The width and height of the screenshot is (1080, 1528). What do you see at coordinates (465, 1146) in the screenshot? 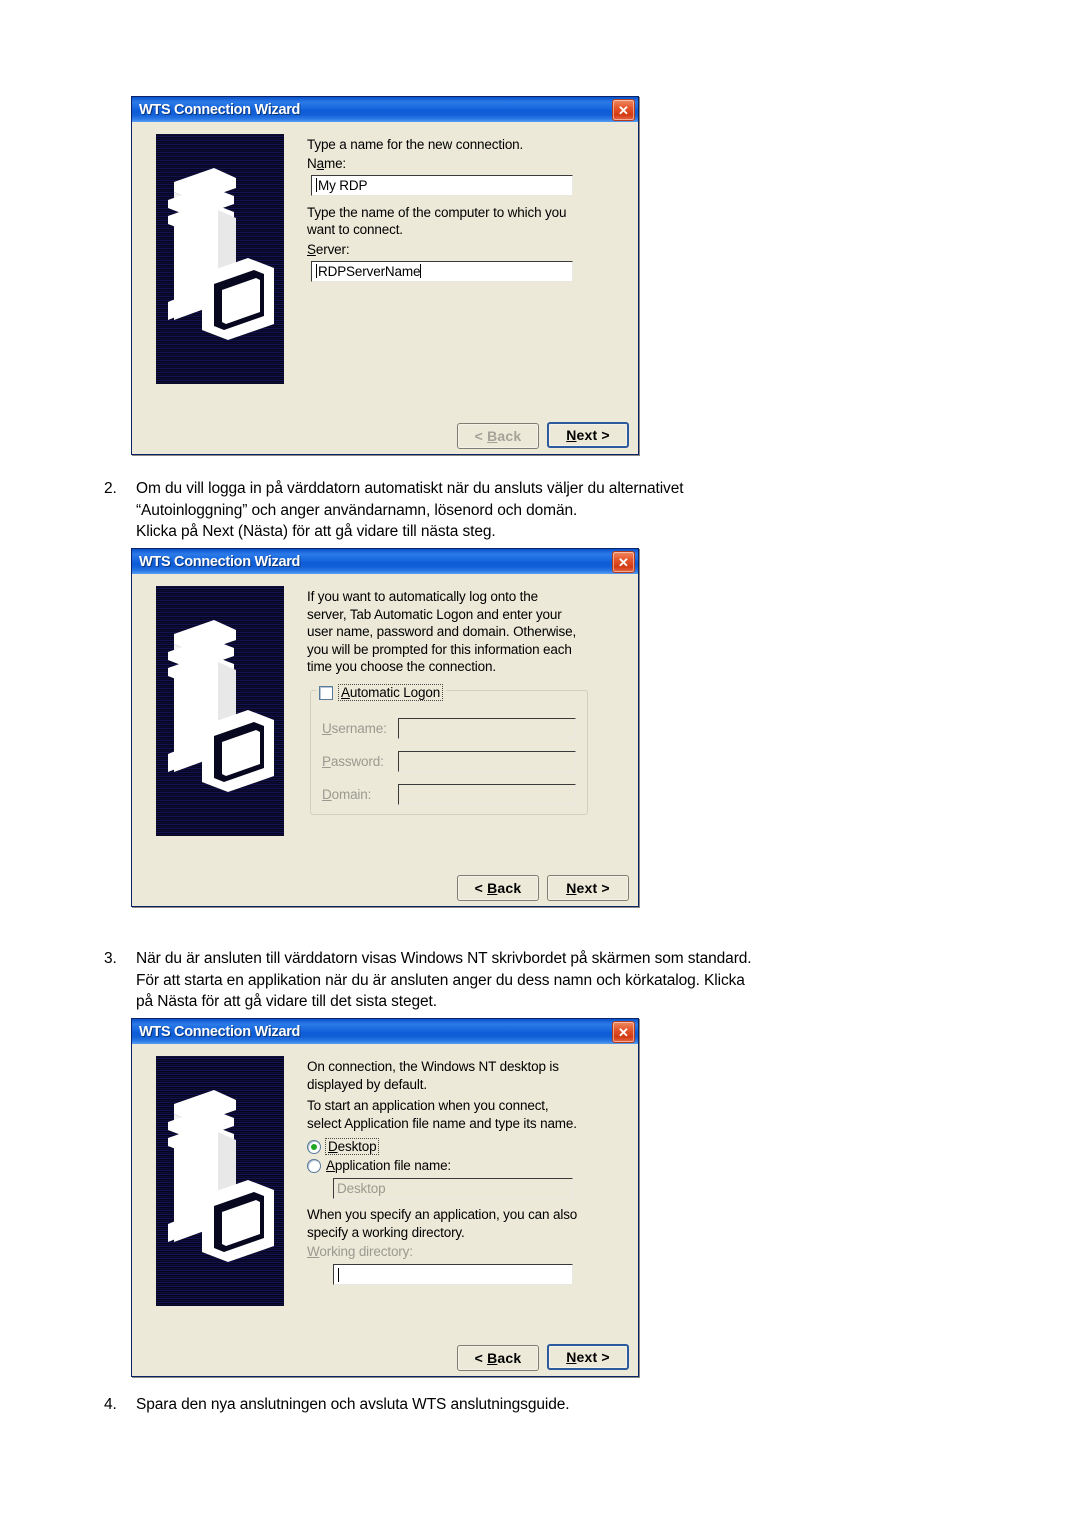
I see `desktop-radio-row: Desktop` at bounding box center [465, 1146].